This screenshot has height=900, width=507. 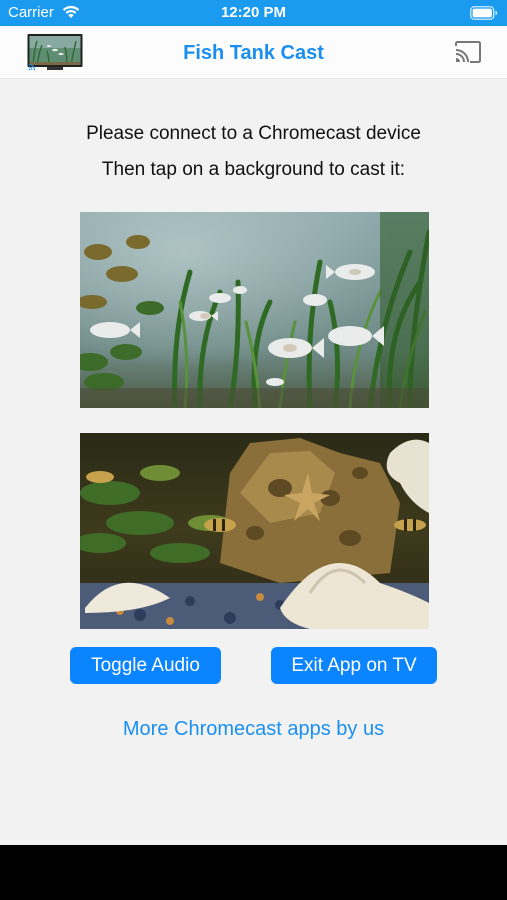 I want to click on tap-instruction: Then tap on a background to cast it:, so click(x=253, y=169).